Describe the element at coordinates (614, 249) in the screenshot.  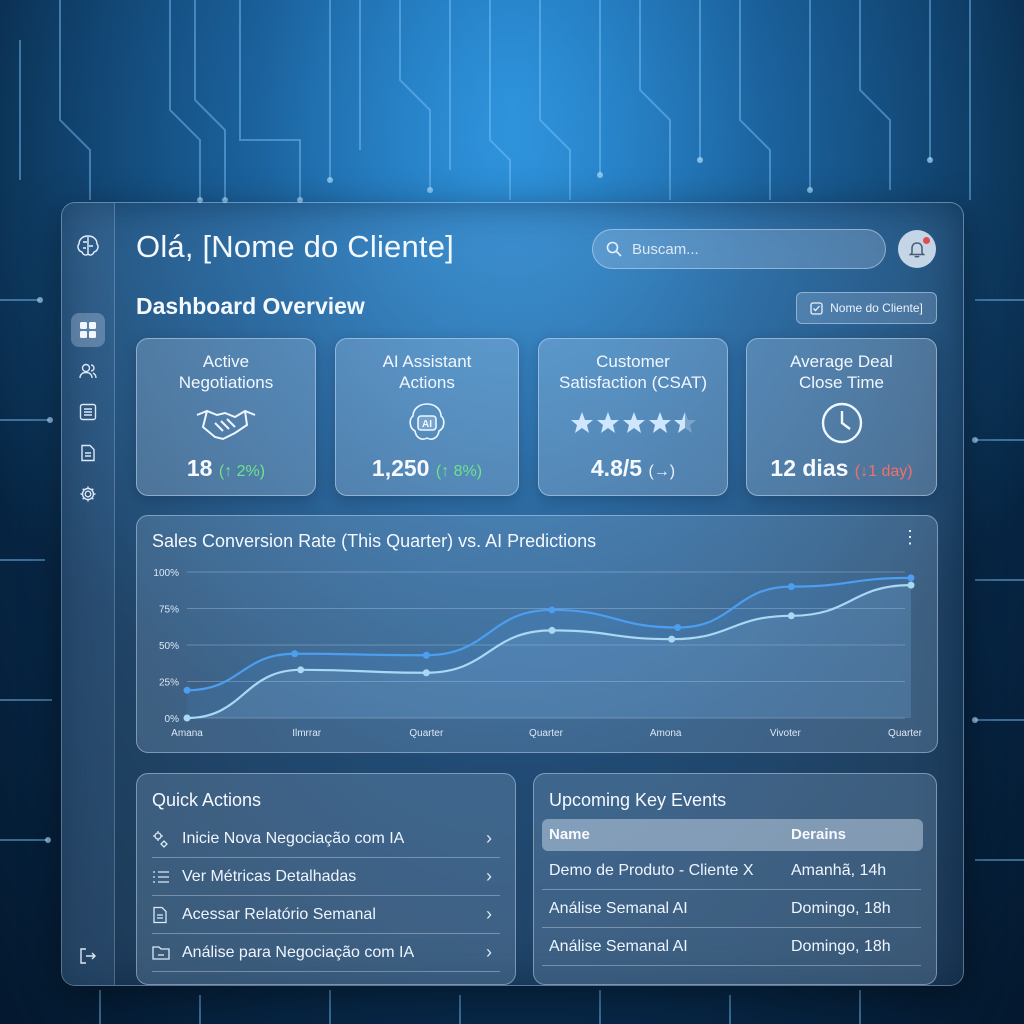
I see `search-icon` at that location.